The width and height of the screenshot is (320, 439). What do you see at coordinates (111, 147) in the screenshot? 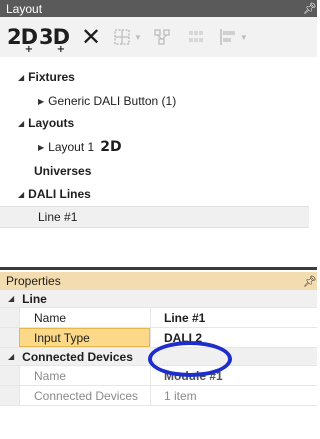
I see `layout-2d-badge: 2D` at bounding box center [111, 147].